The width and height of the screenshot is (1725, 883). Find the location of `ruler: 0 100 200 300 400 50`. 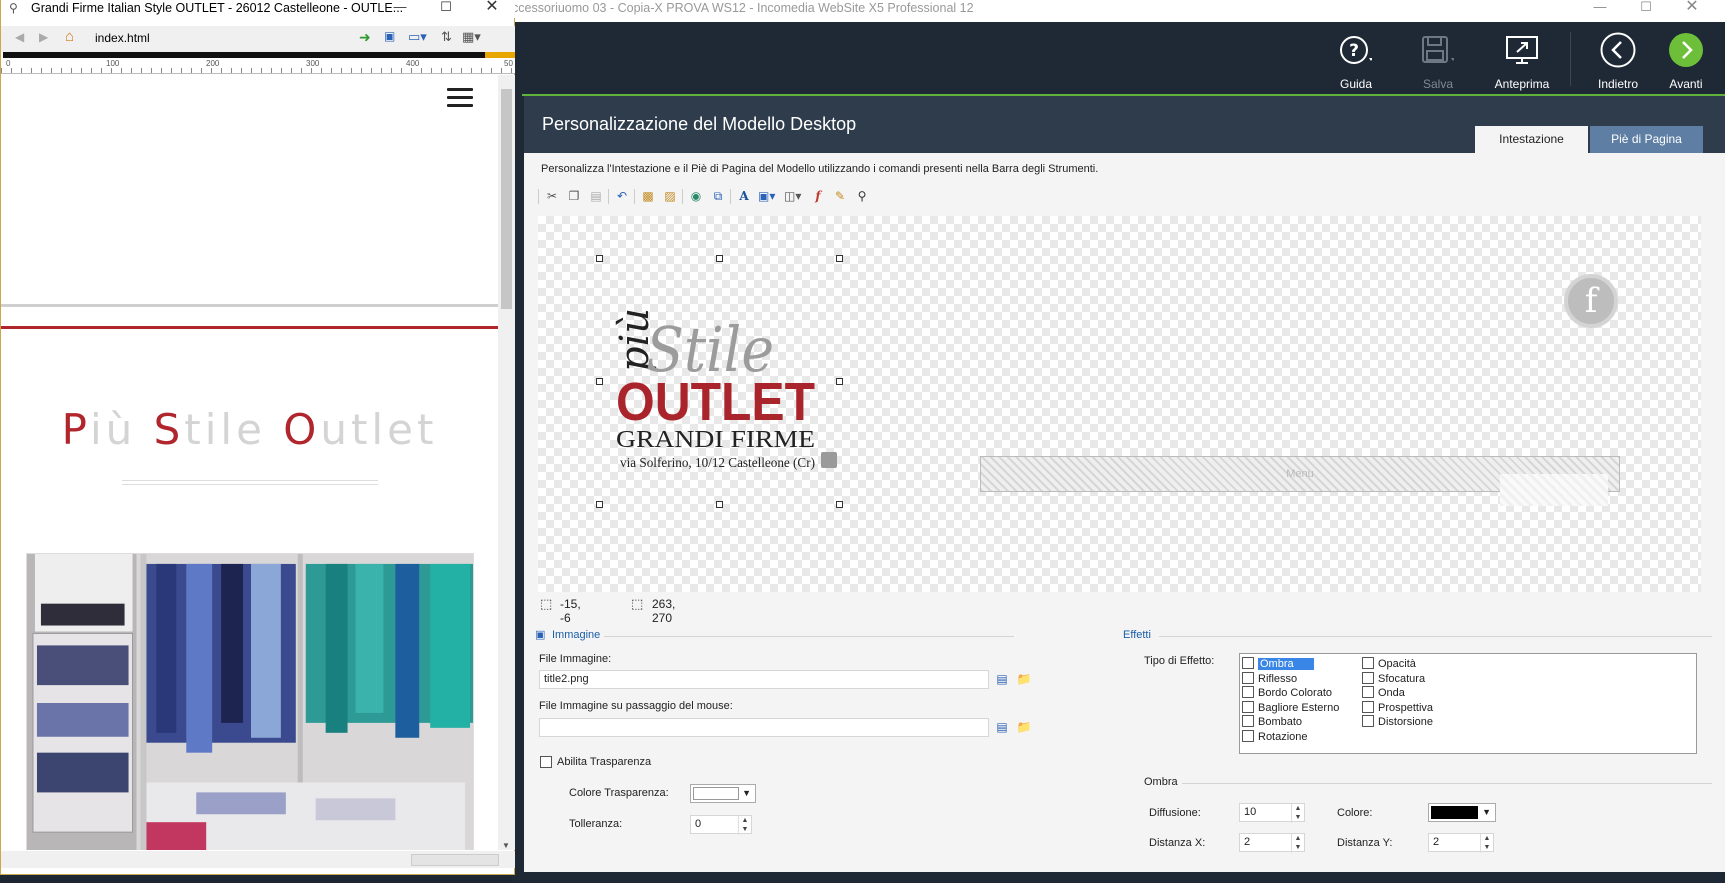

ruler: 0 100 200 300 400 50 is located at coordinates (258, 66).